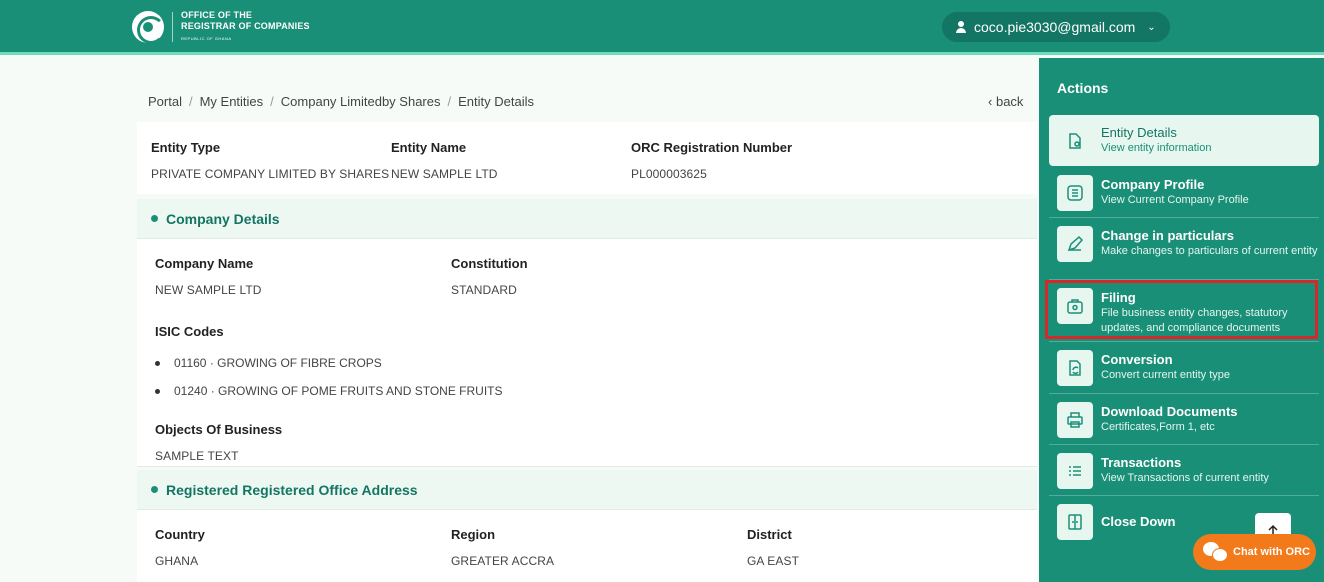 This screenshot has width=1324, height=582. Describe the element at coordinates (502, 547) in the screenshot. I see `region-field: Region GREATER ACCRA` at that location.